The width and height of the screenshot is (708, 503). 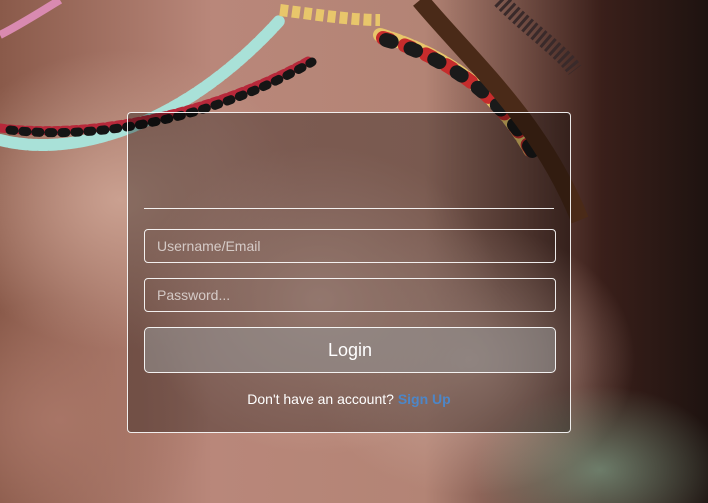 What do you see at coordinates (349, 208) in the screenshot?
I see `card-divider` at bounding box center [349, 208].